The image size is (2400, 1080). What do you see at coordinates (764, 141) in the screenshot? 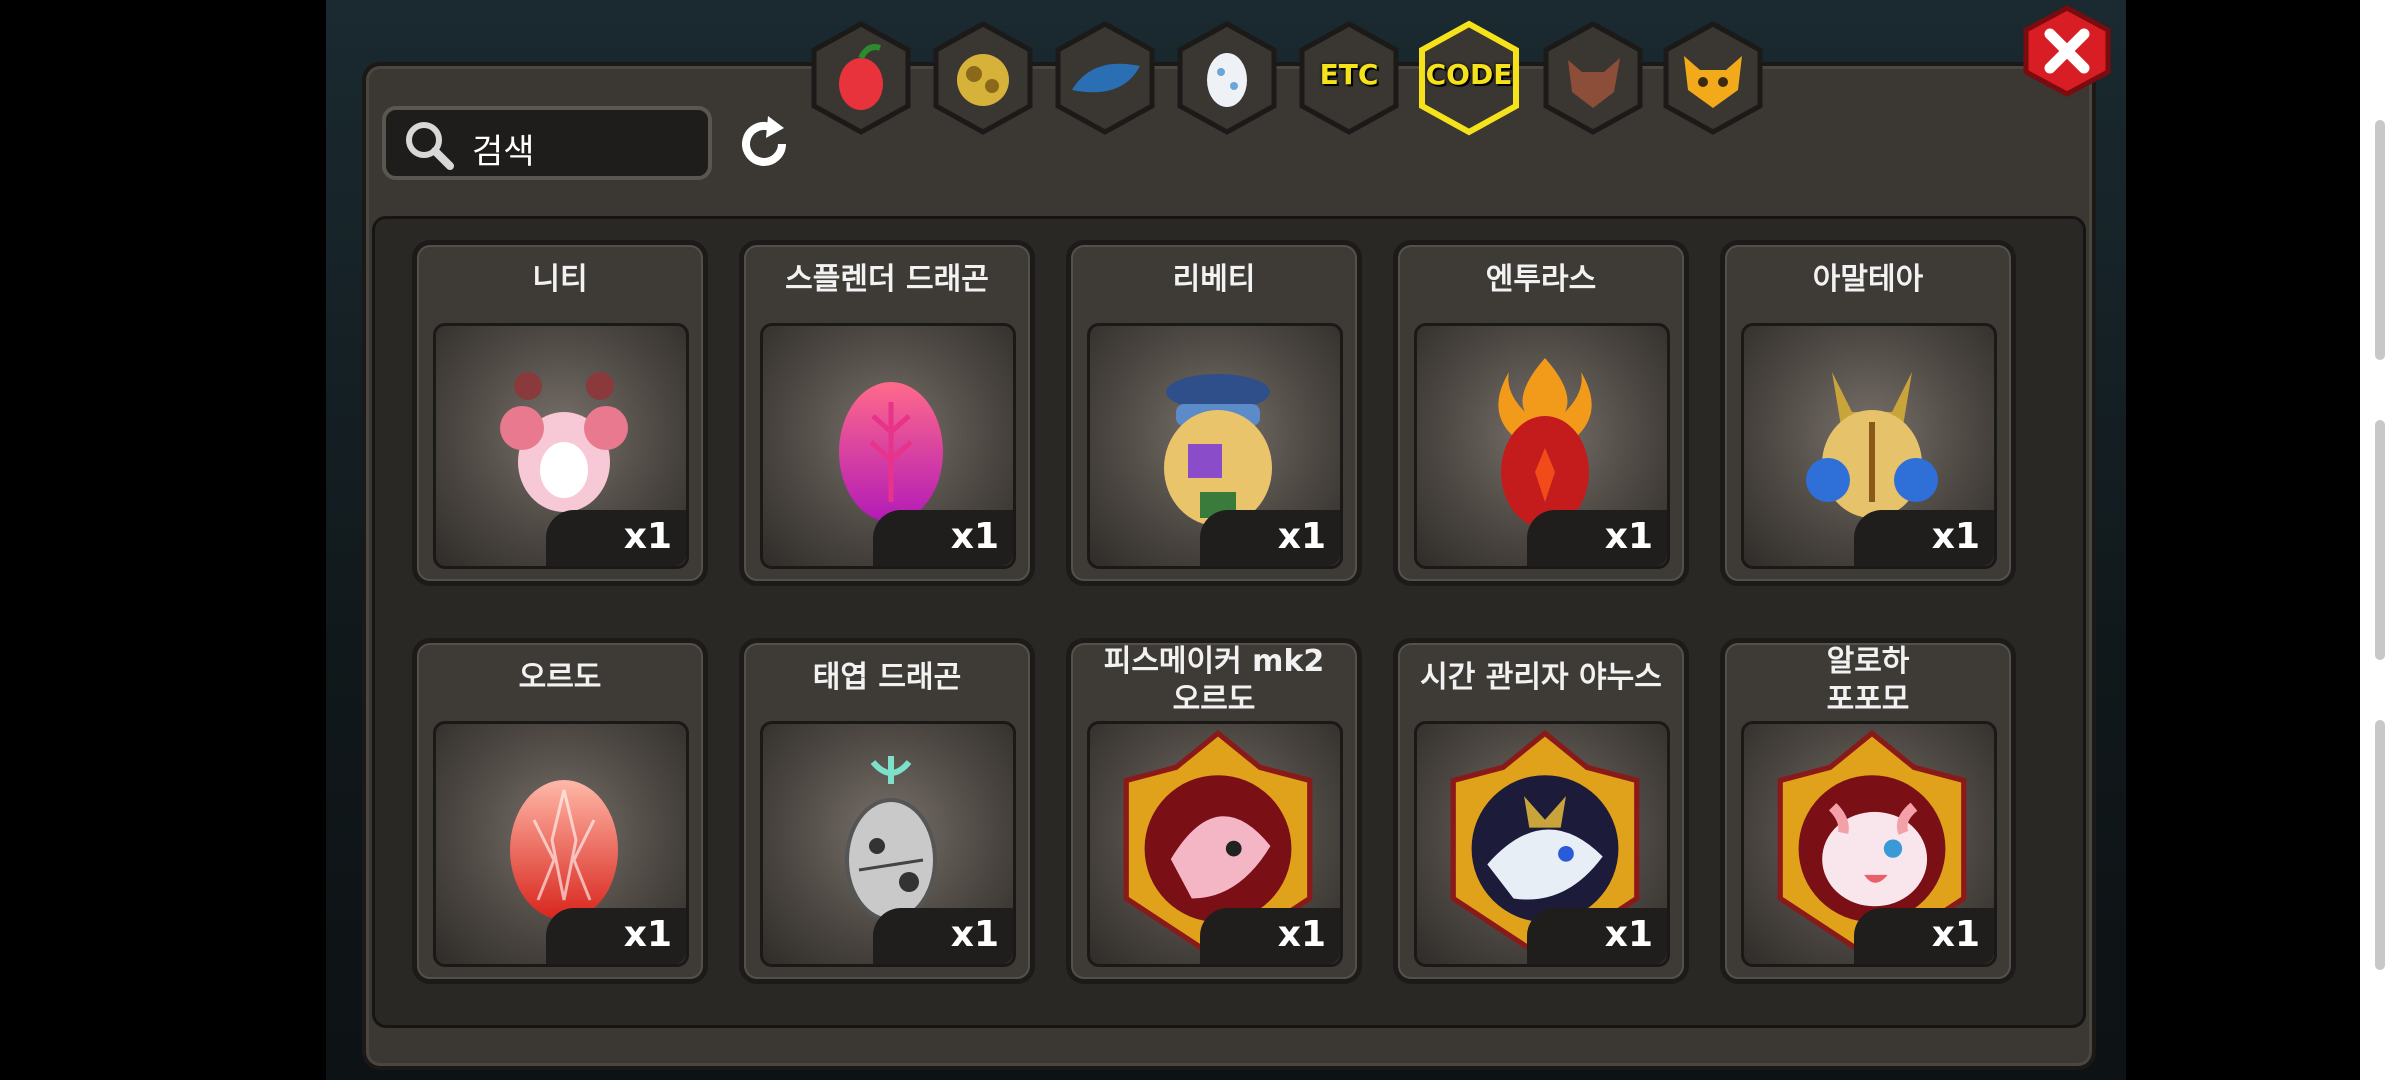
I see `refresh-icon` at bounding box center [764, 141].